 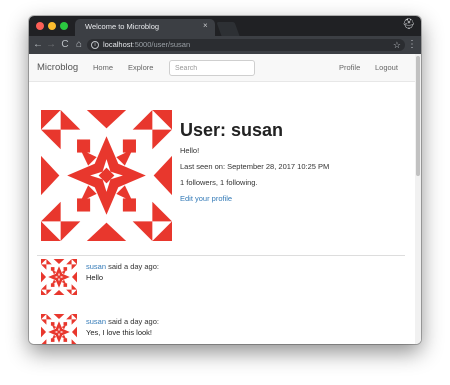 I want to click on close-tab-icon: ×, so click(x=205, y=26).